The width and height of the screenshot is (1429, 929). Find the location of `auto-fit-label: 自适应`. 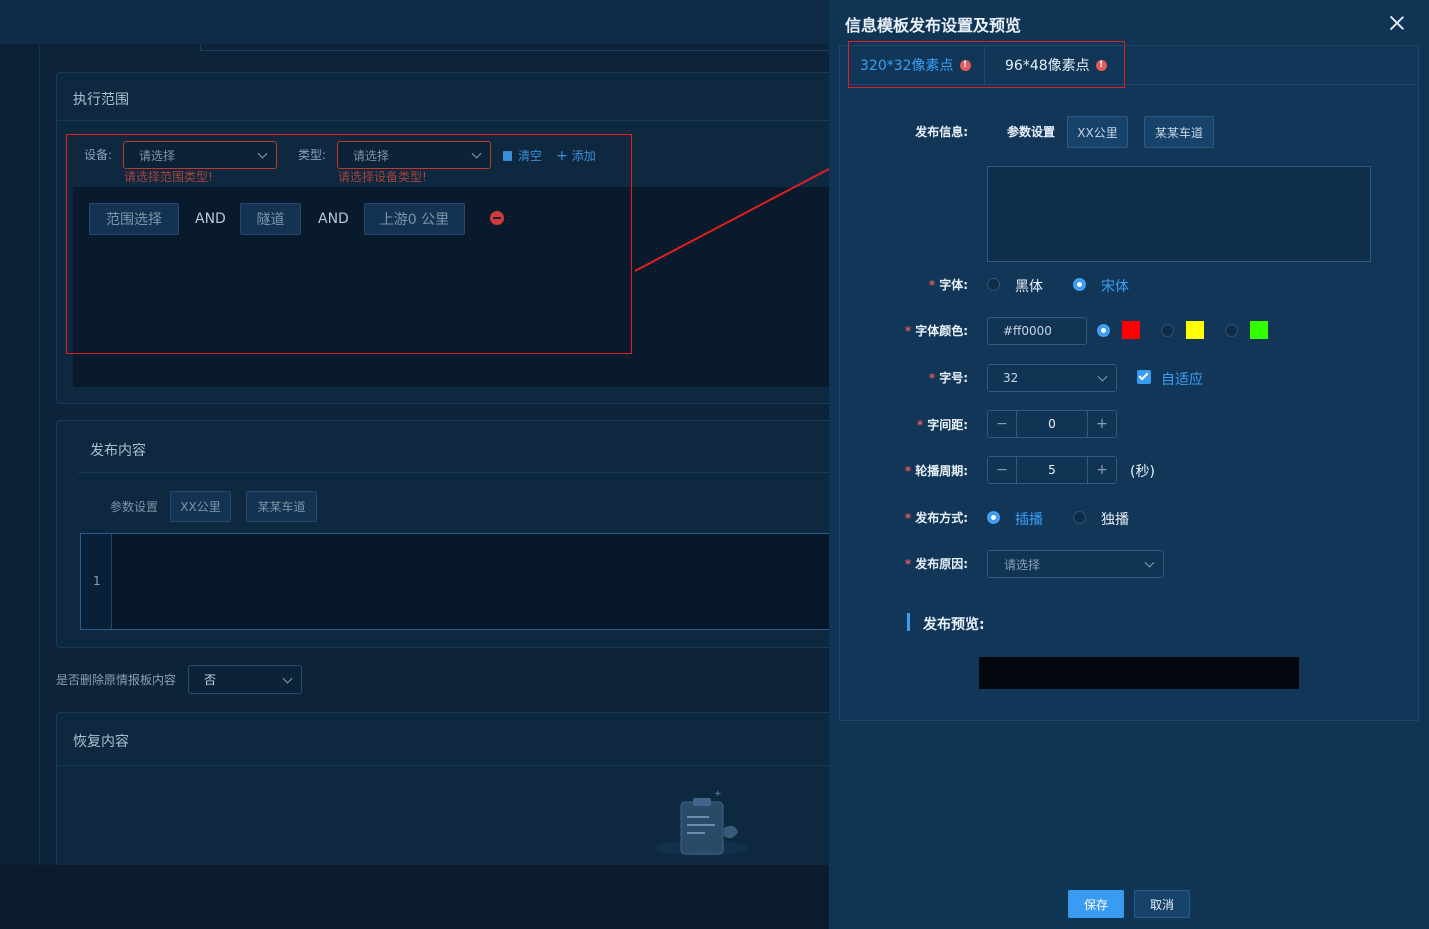

auto-fit-label: 自适应 is located at coordinates (1182, 379).